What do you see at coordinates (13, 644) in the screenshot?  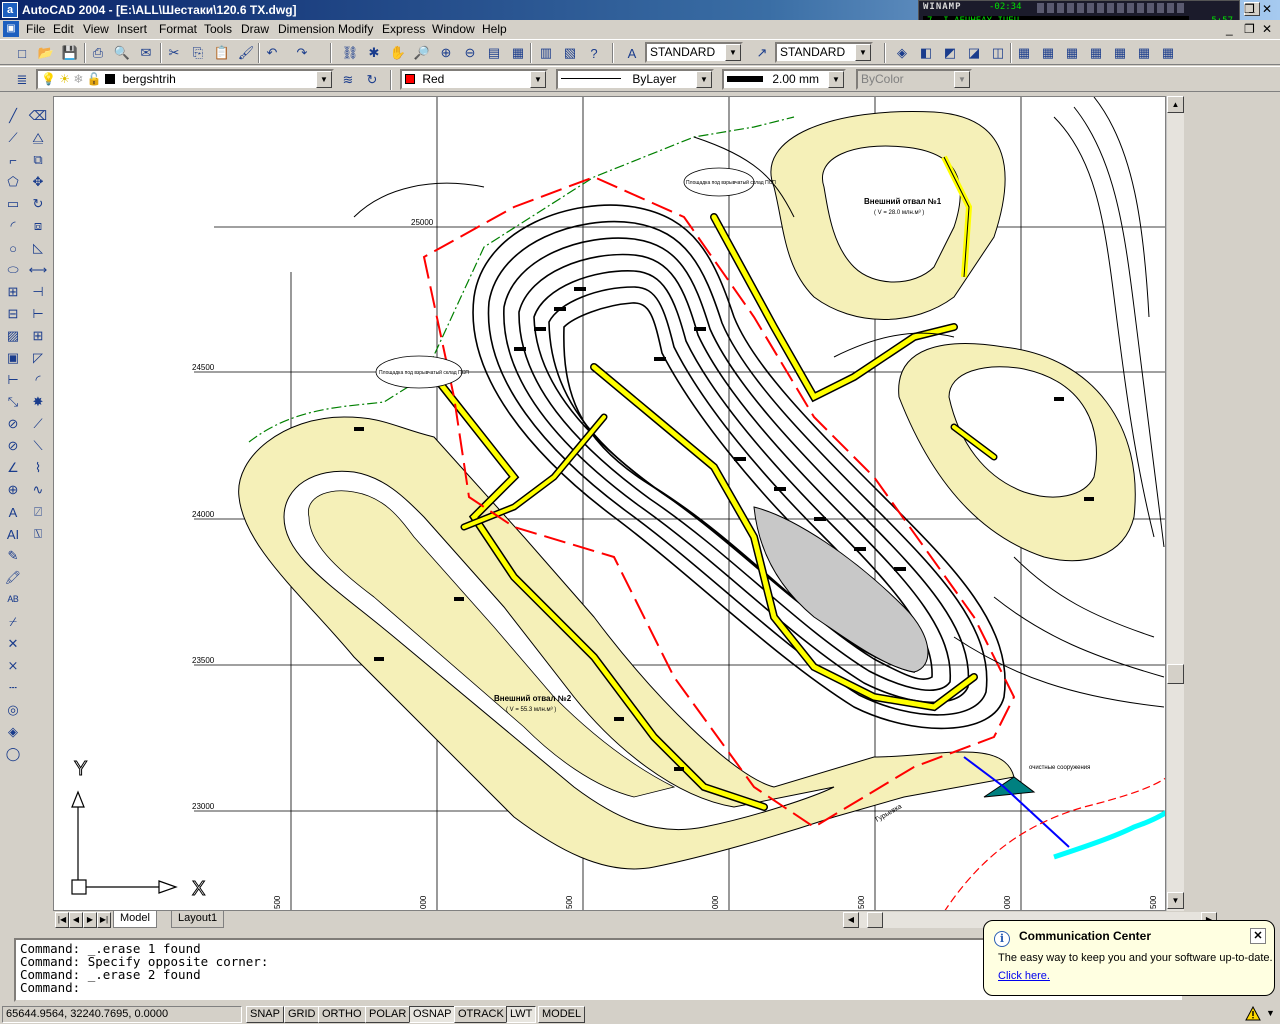 I see `snap-intersection-icon: ✕` at bounding box center [13, 644].